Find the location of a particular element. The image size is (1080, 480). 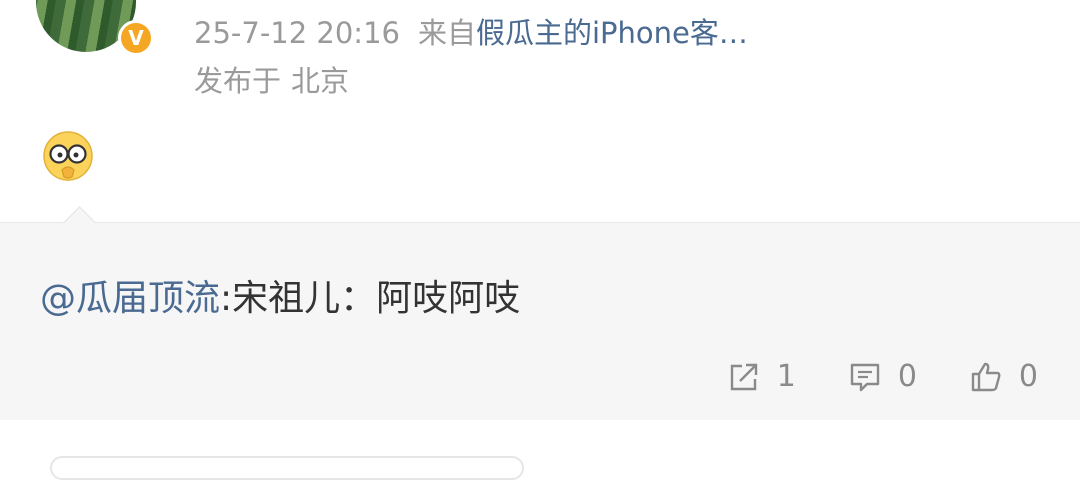

comment-count: 0 is located at coordinates (907, 376).